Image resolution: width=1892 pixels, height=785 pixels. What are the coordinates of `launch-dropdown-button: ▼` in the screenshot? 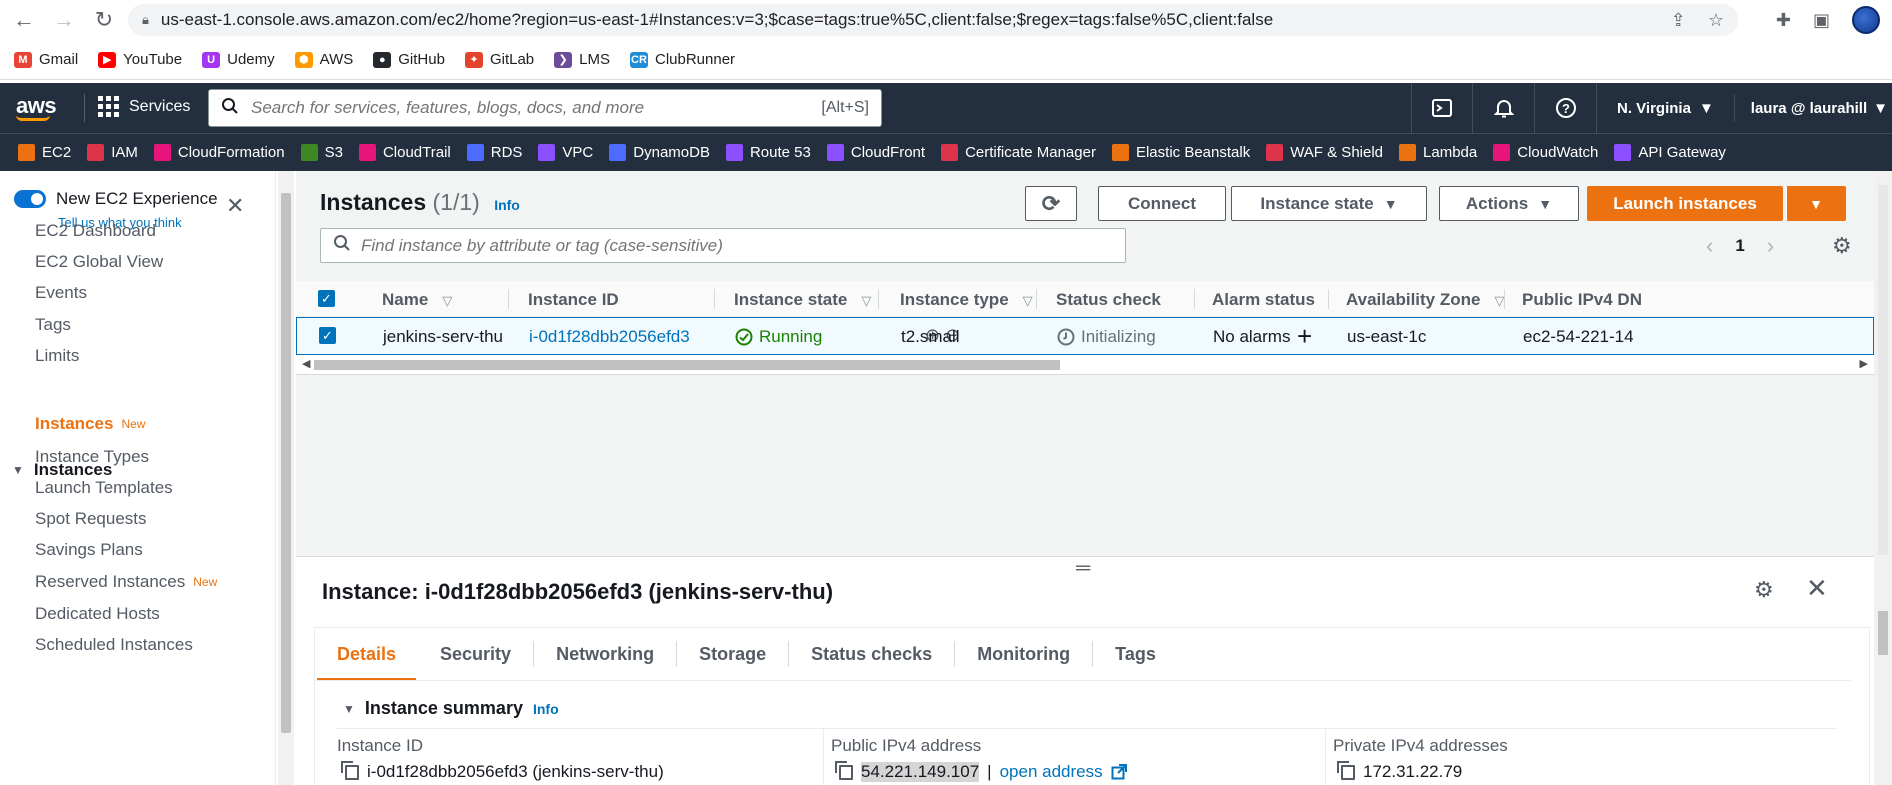 It's located at (1816, 203).